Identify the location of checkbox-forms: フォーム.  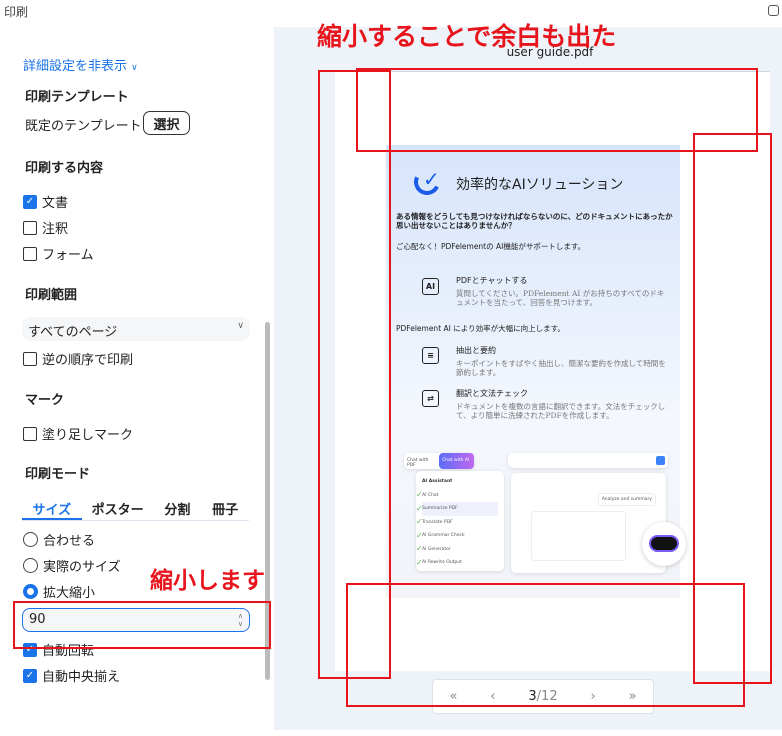
(58, 253).